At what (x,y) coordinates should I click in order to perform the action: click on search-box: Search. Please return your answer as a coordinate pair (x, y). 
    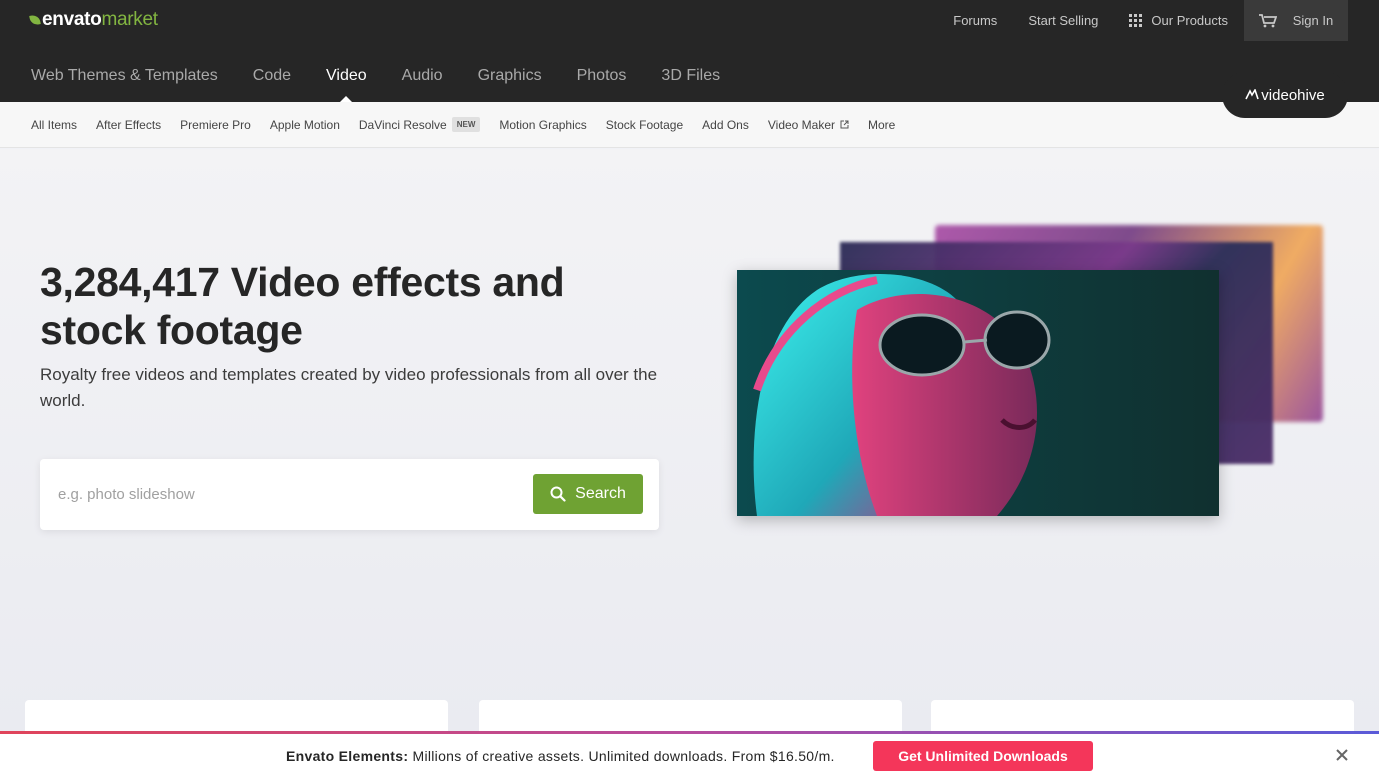
    Looking at the image, I should click on (349, 494).